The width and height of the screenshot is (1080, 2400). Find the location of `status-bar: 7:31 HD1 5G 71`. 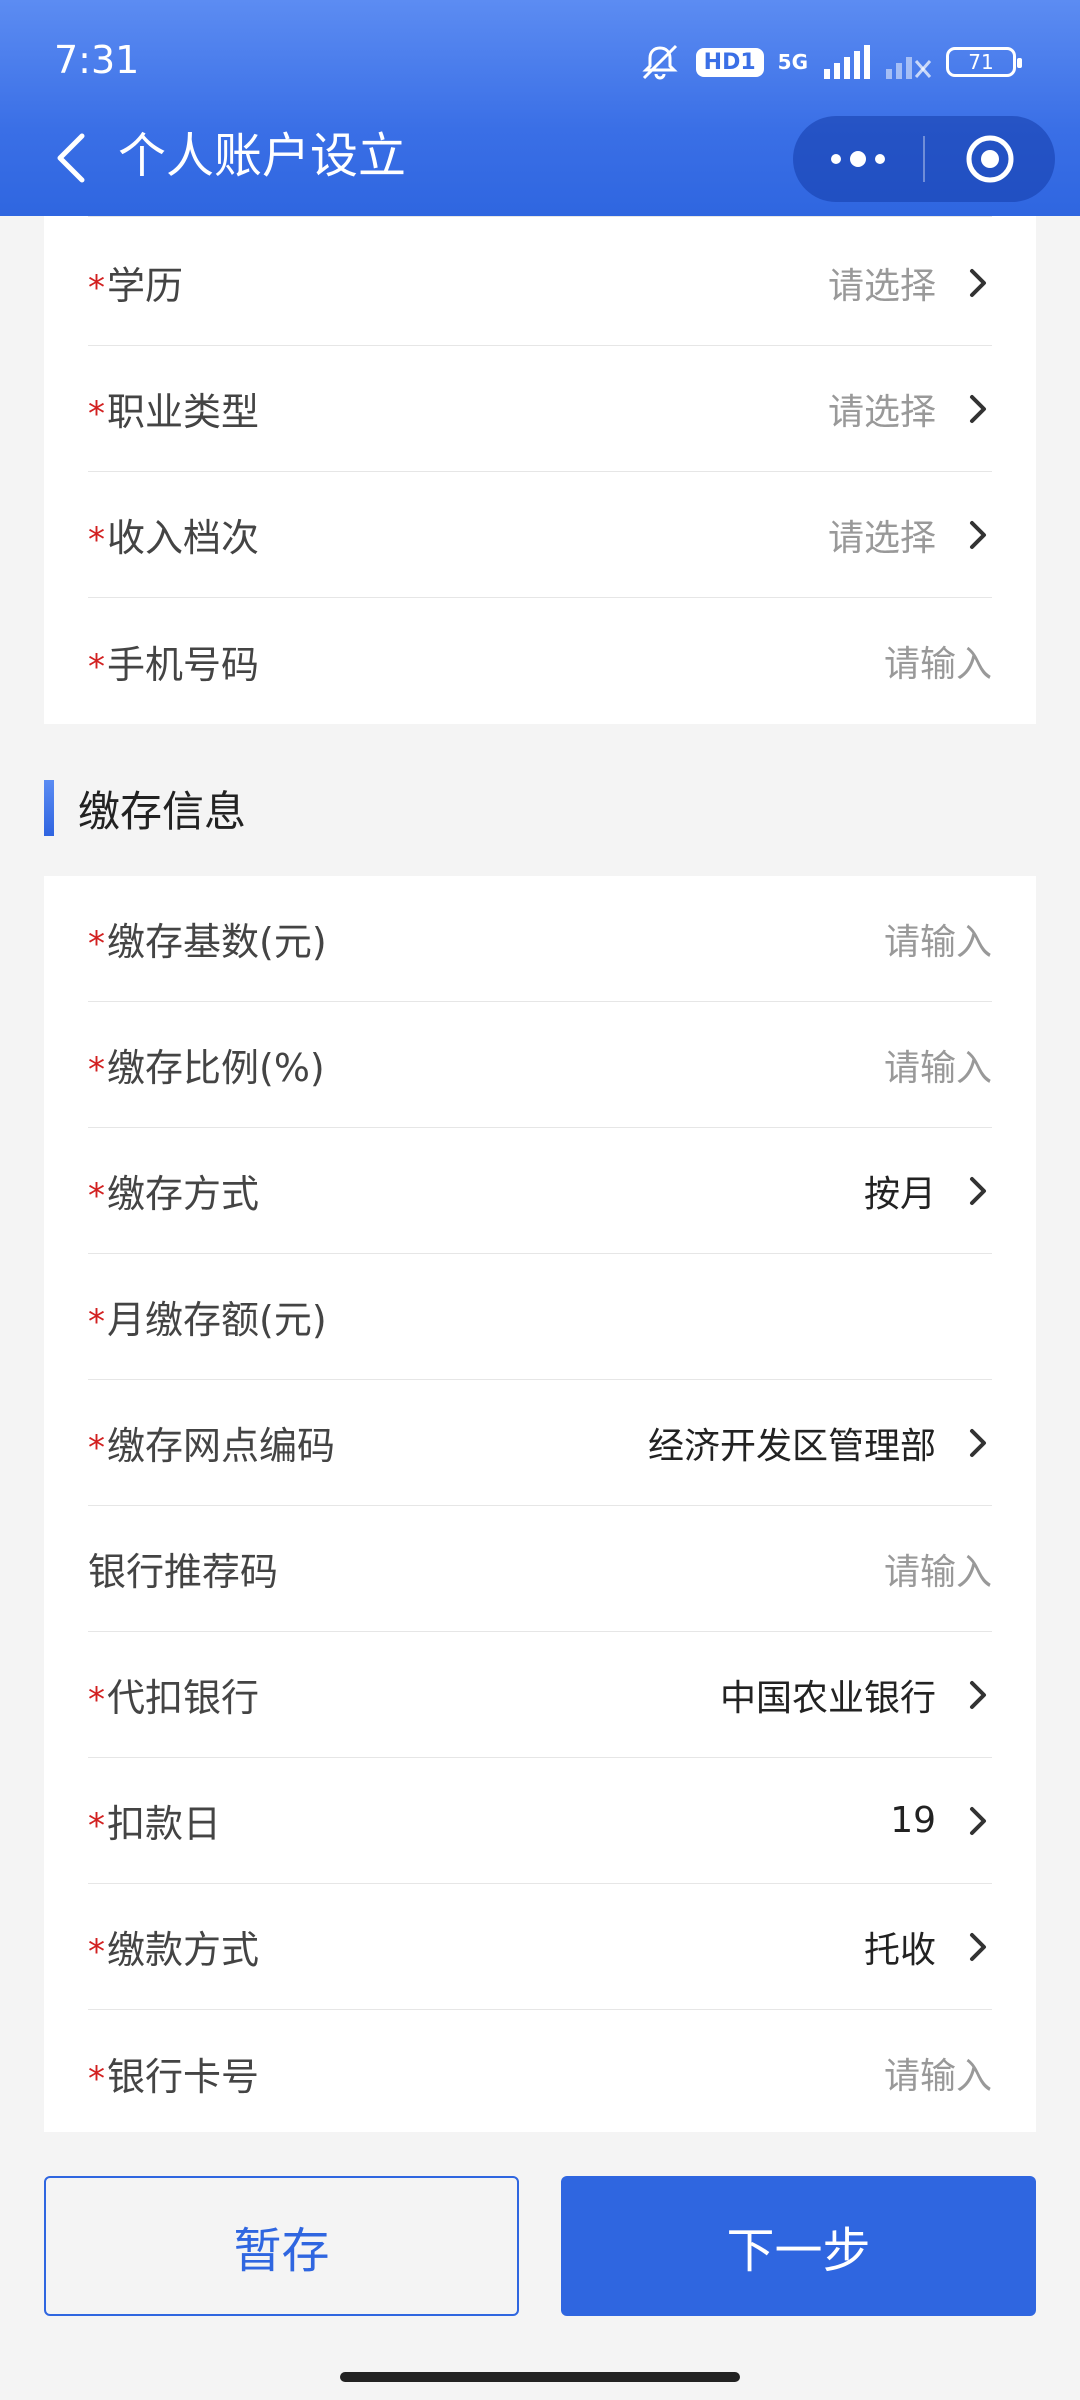

status-bar: 7:31 HD1 5G 71 is located at coordinates (540, 60).